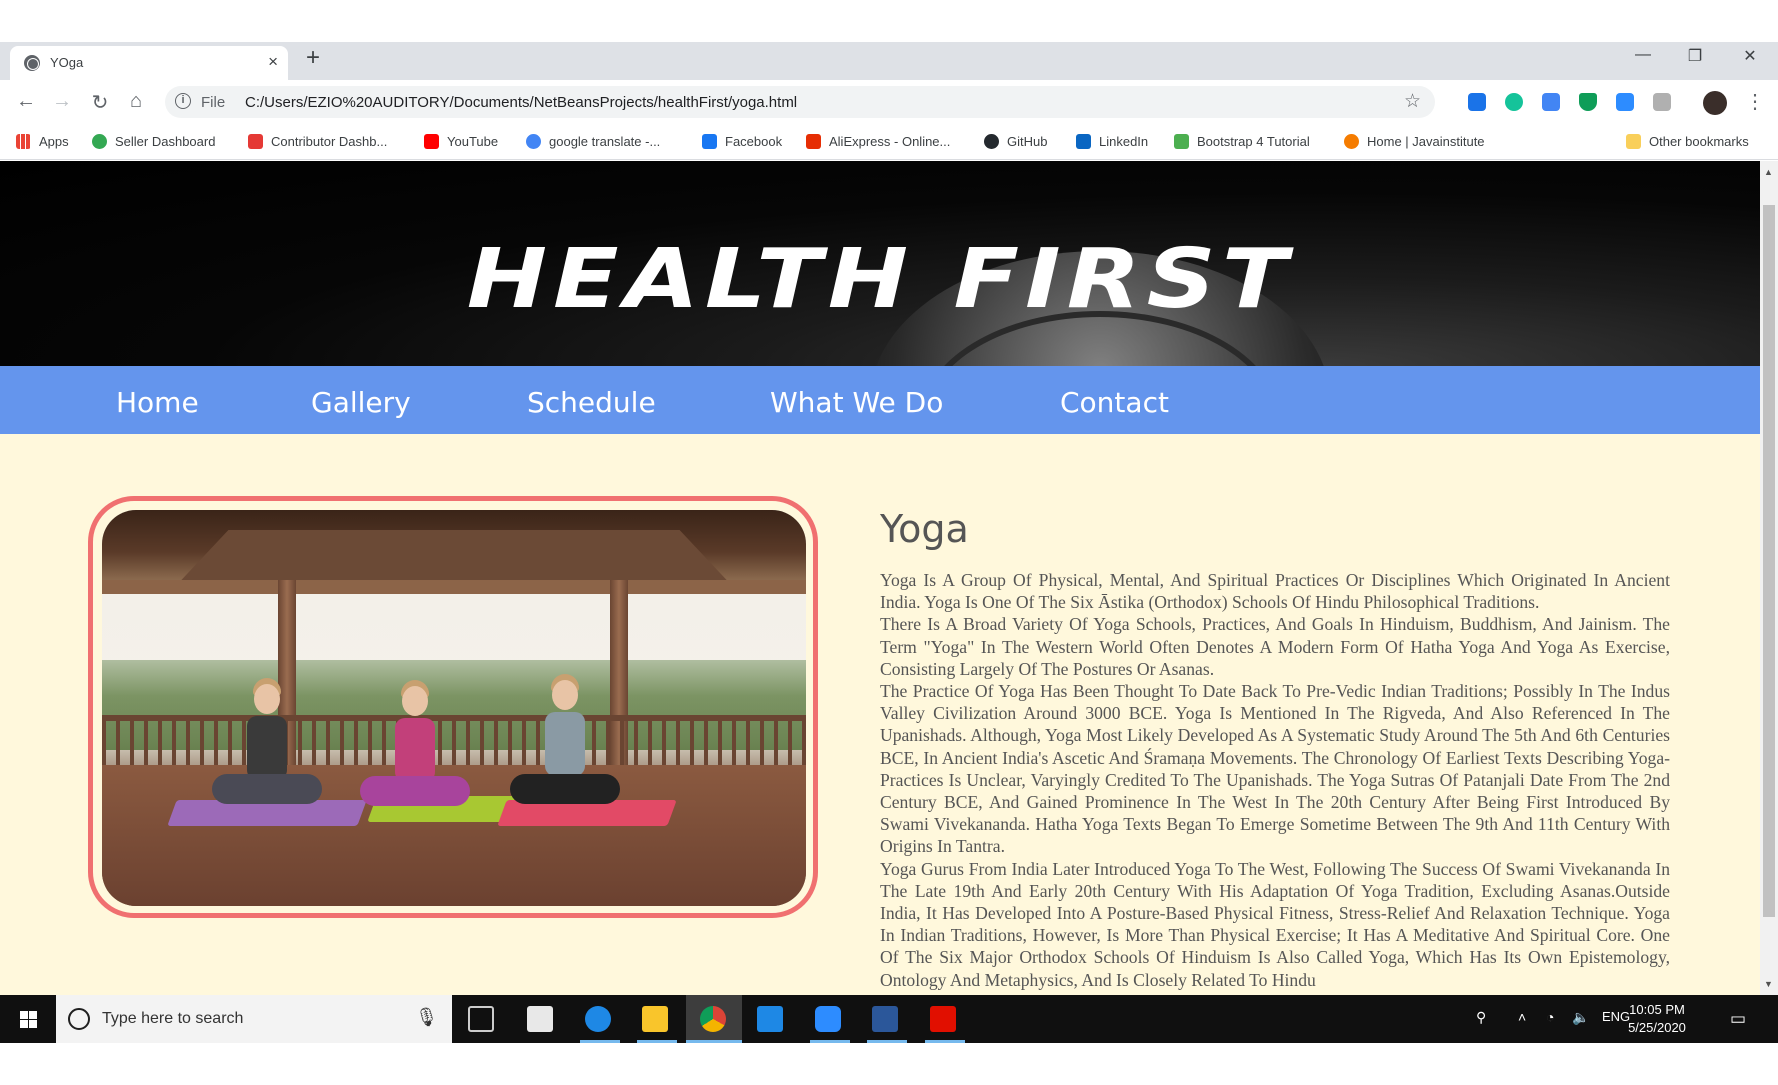  I want to click on page-scrollbar: ▲ ▼, so click(1769, 578).